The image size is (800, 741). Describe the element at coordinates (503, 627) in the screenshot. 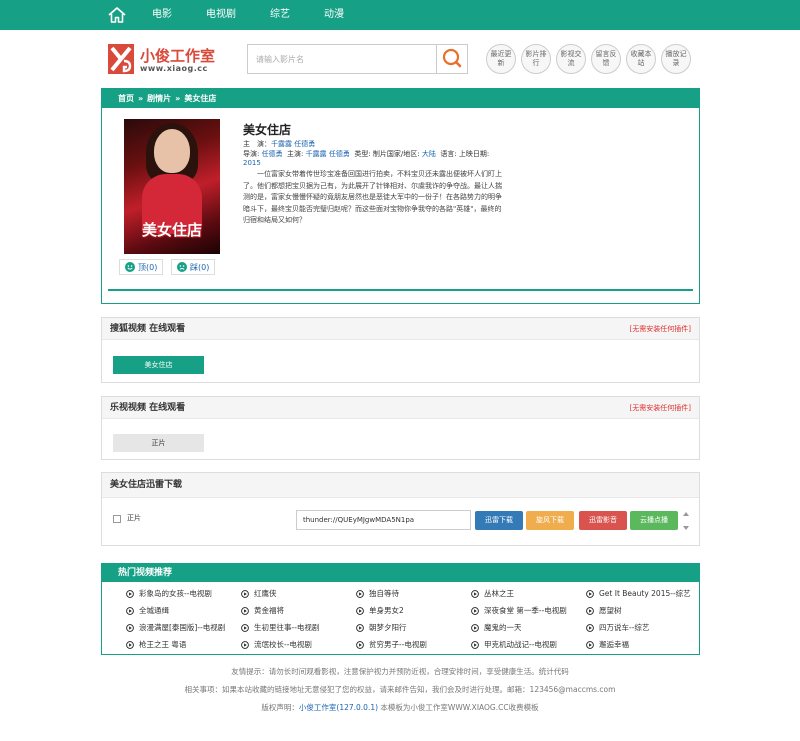

I see `recommend-item-label: 魔鬼的一天` at that location.